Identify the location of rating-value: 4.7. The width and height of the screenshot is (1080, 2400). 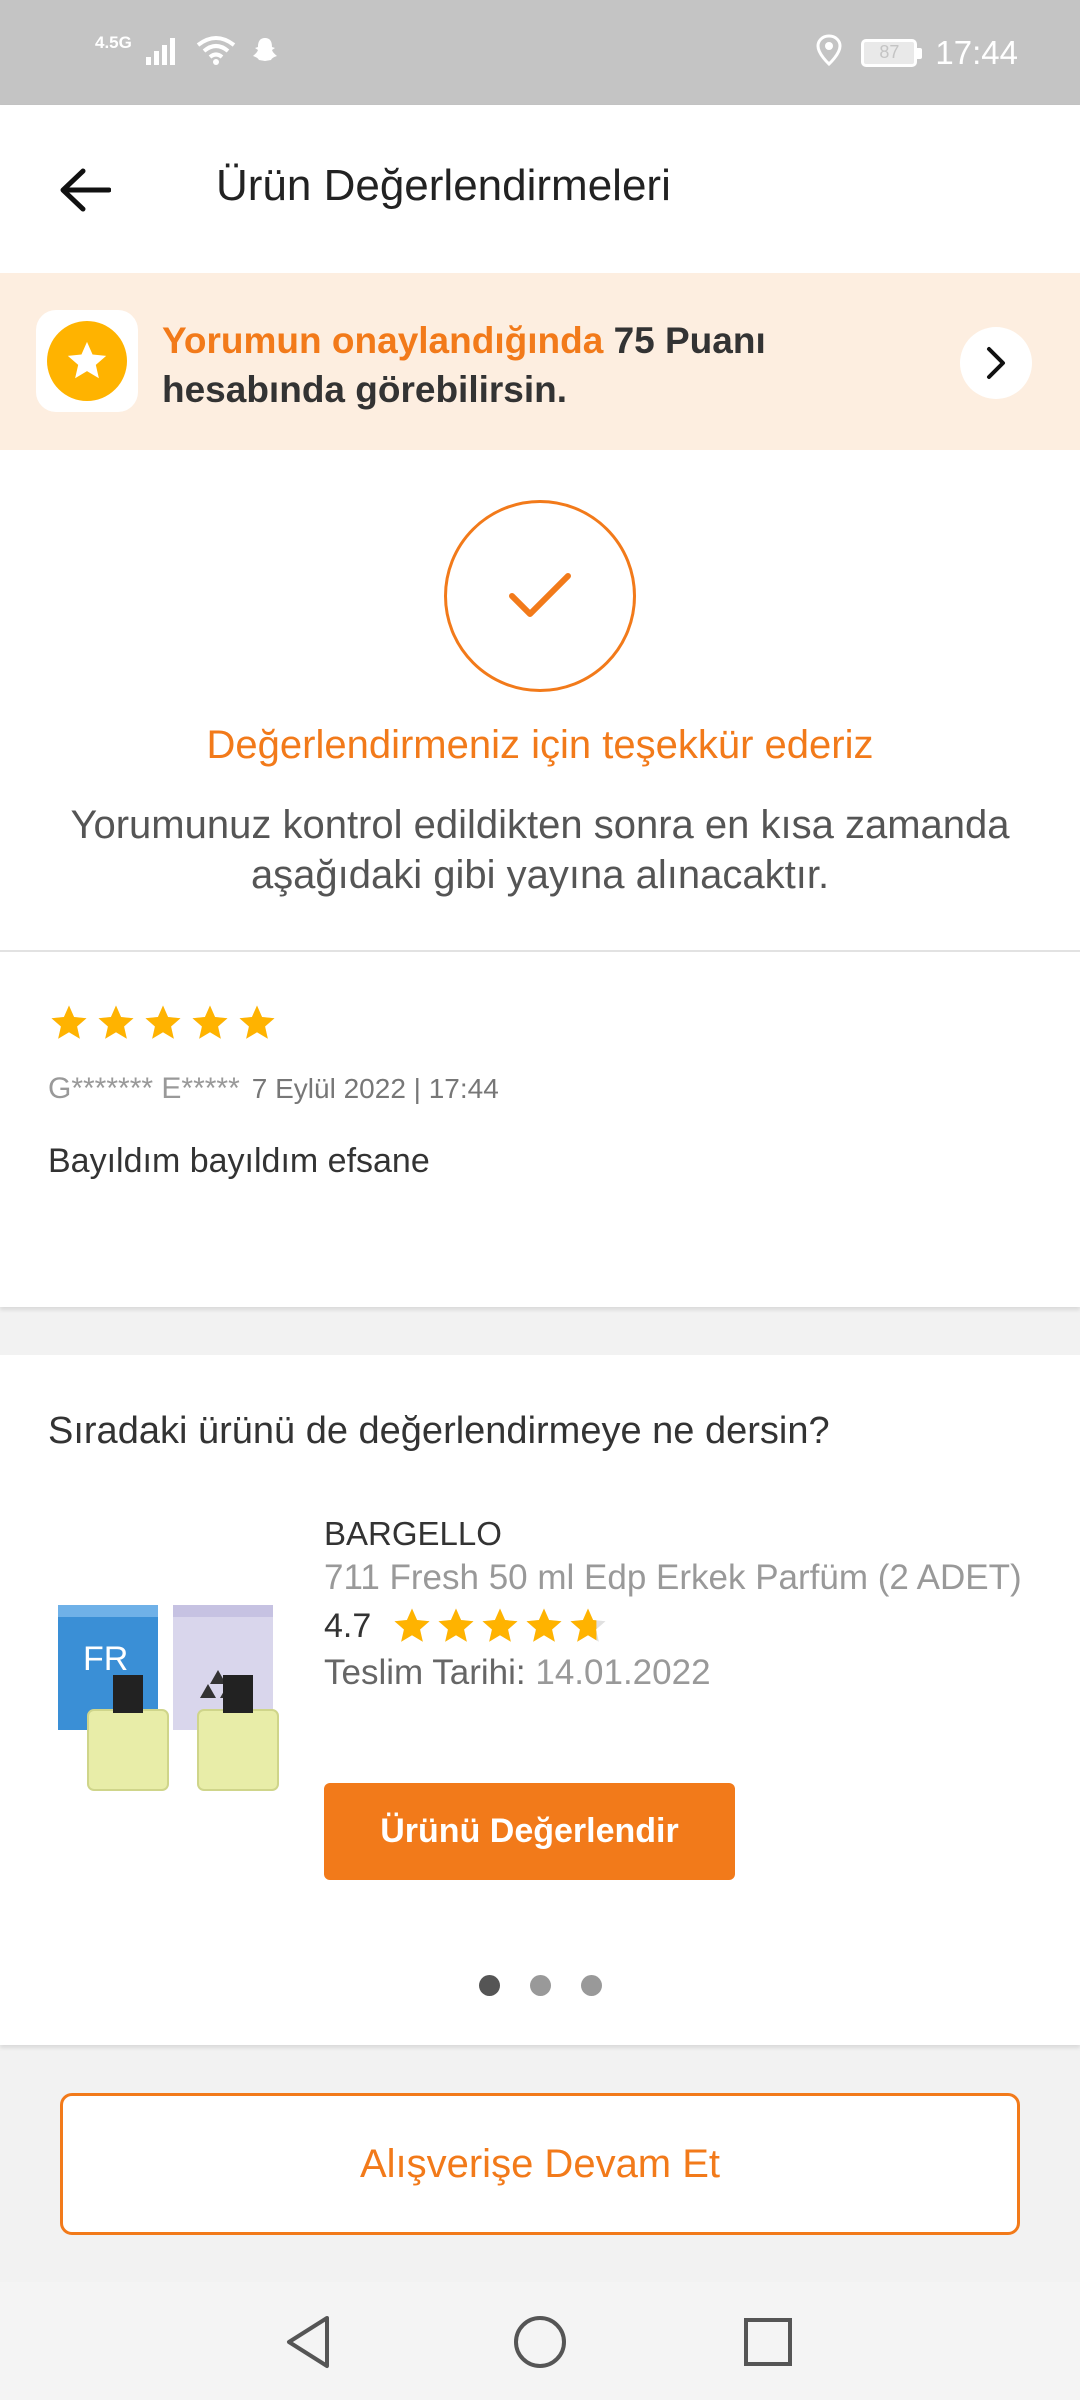
(348, 1625).